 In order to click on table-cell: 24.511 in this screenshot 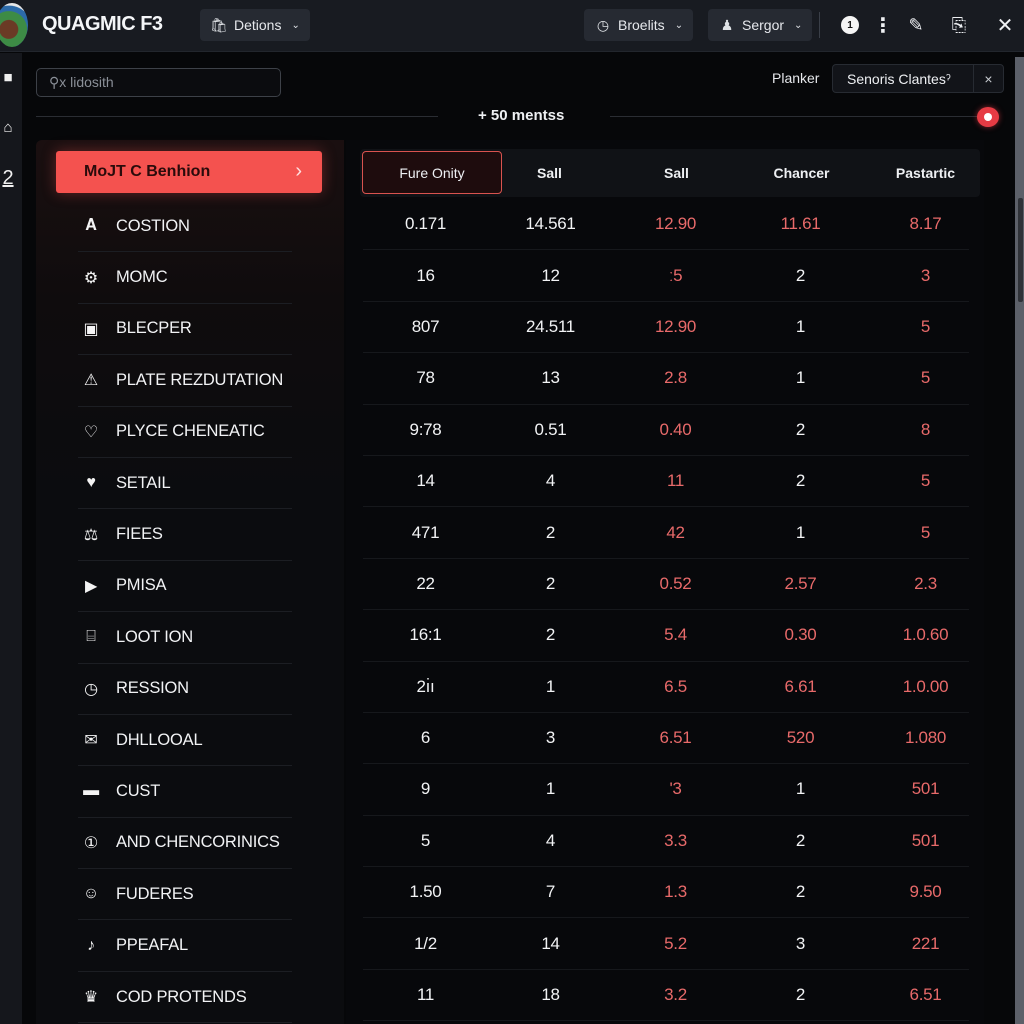, I will do `click(550, 326)`.